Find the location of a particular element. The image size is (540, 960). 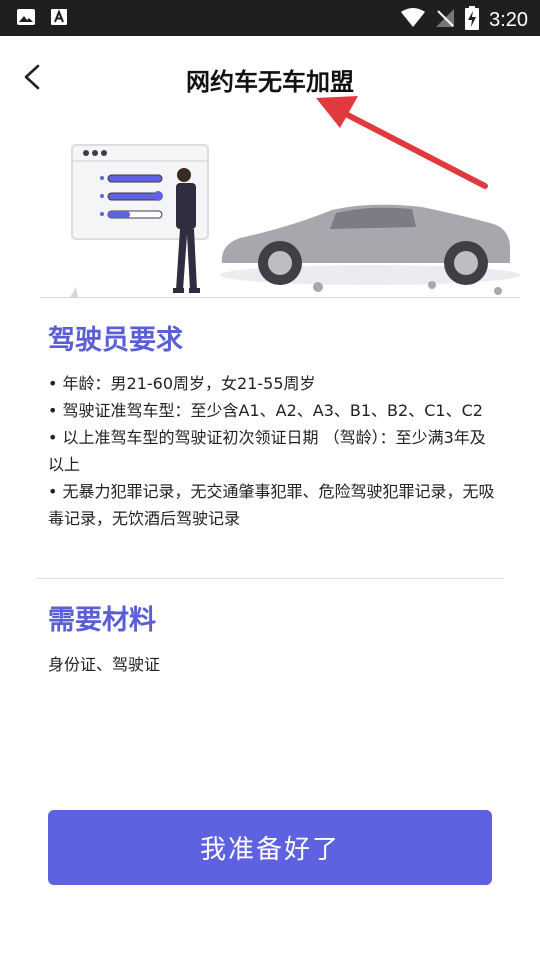

list-item: • 以上准驾车型的驾驶证初次领证日期 （驾龄）：至少满3年及以上 is located at coordinates (267, 451).